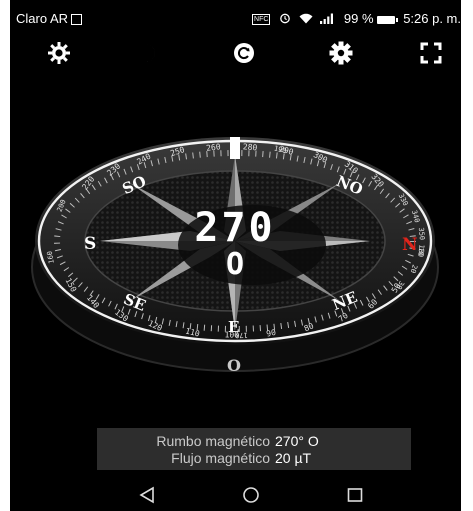  Describe the element at coordinates (214, 147) in the screenshot. I see `scale-label: 260` at that location.